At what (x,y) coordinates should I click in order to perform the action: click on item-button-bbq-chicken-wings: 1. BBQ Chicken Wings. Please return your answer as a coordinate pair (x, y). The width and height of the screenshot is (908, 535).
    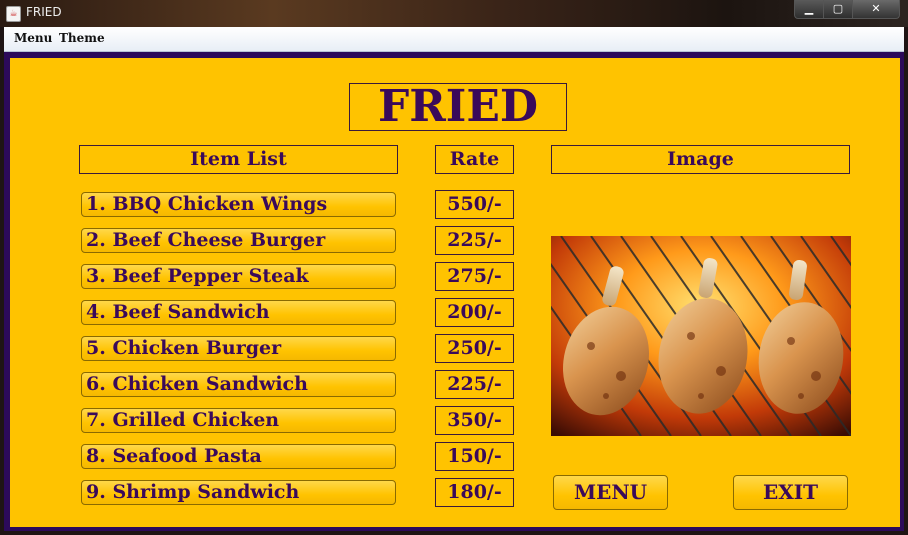
    Looking at the image, I should click on (238, 204).